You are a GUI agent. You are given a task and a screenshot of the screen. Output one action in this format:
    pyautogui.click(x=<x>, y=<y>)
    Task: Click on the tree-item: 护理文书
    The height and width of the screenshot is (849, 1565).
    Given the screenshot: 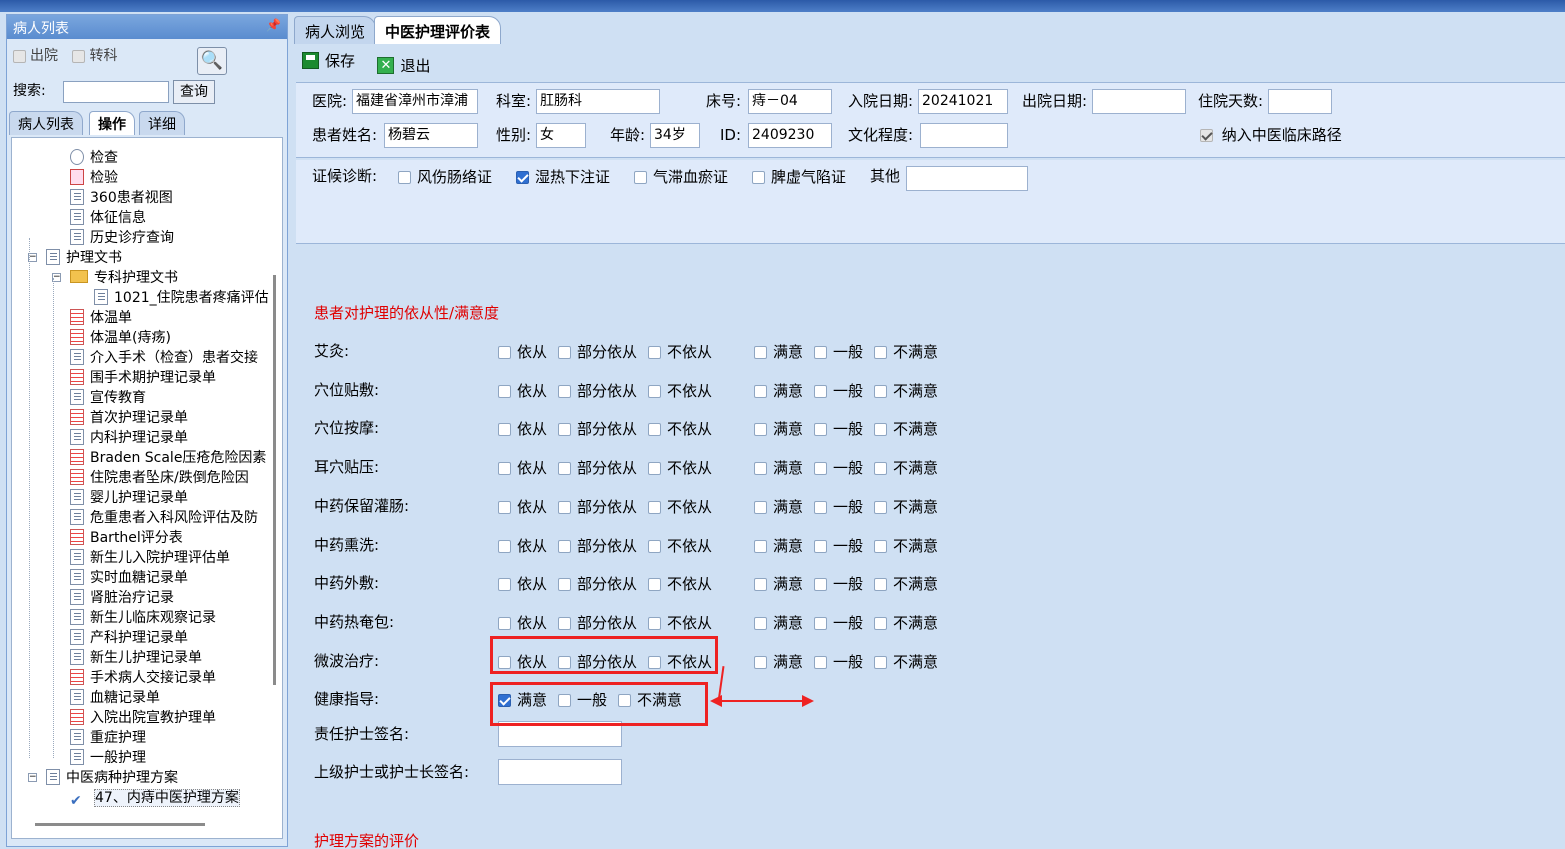 What is the action you would take?
    pyautogui.click(x=84, y=258)
    